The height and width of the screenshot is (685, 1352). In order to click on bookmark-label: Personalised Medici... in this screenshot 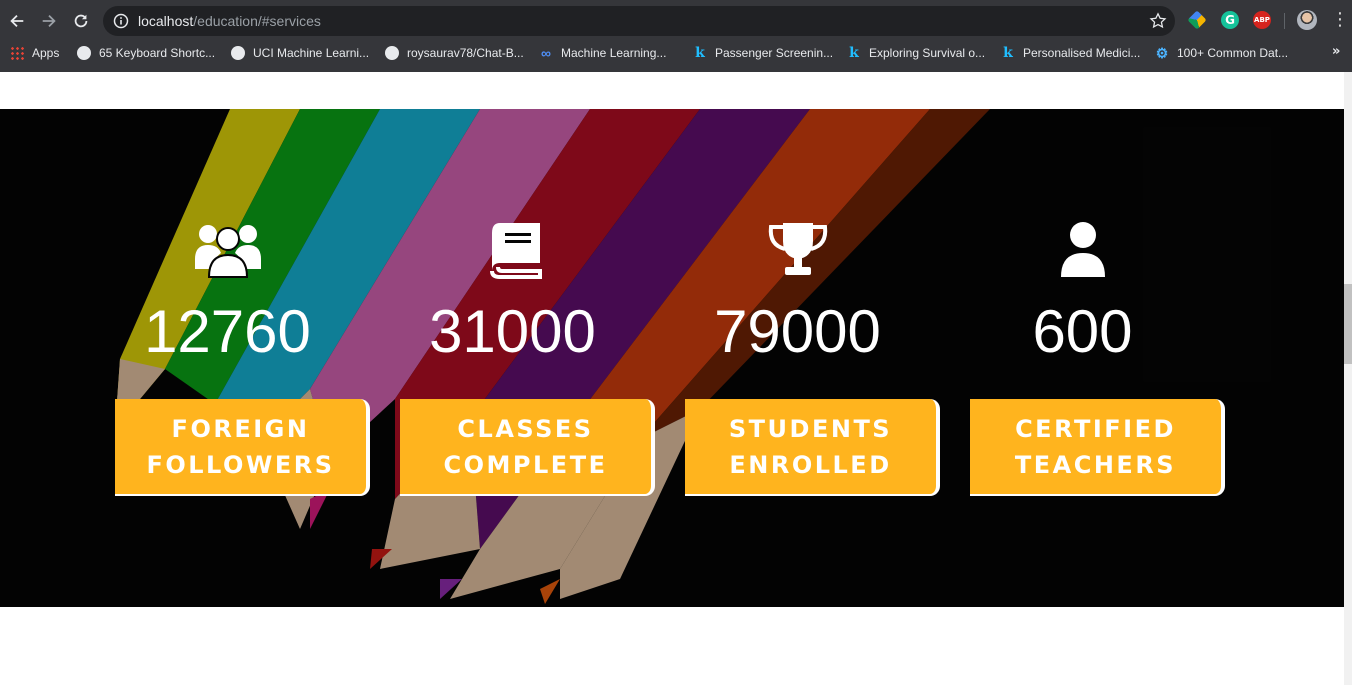, I will do `click(1082, 53)`.